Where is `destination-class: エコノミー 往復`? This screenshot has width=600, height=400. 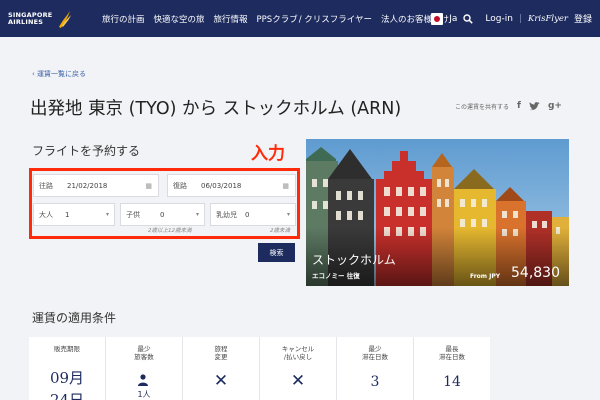 destination-class: エコノミー 往復 is located at coordinates (336, 276).